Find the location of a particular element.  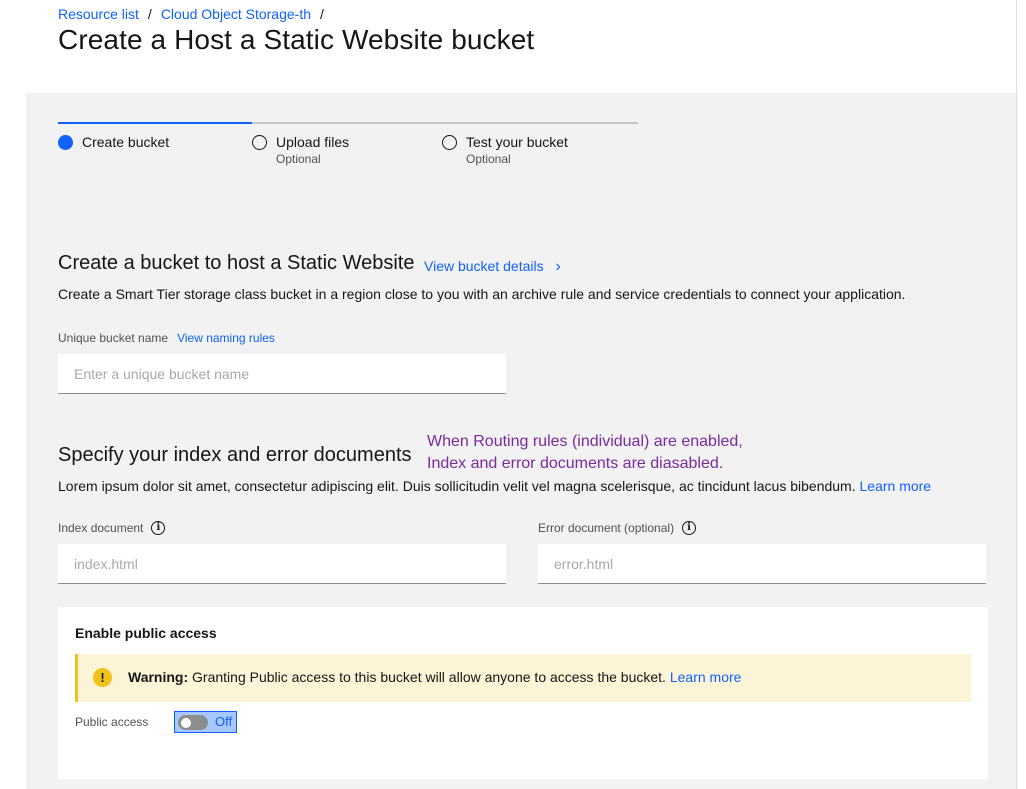

breadcrumb-cloud-object-storage: Cloud Object Storage-th is located at coordinates (236, 14).